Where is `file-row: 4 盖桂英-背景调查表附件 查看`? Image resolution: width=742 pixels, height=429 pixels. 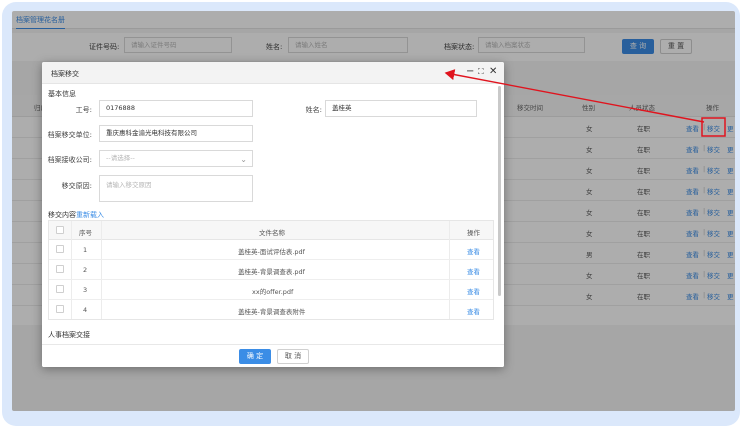
file-row: 4 盖桂英-背景调查表附件 查看 is located at coordinates (271, 310).